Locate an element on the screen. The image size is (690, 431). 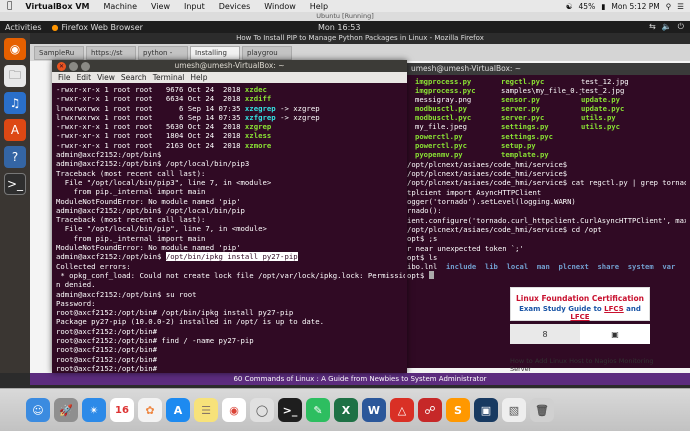
reader-icon: ☍ is located at coordinates (430, 410).